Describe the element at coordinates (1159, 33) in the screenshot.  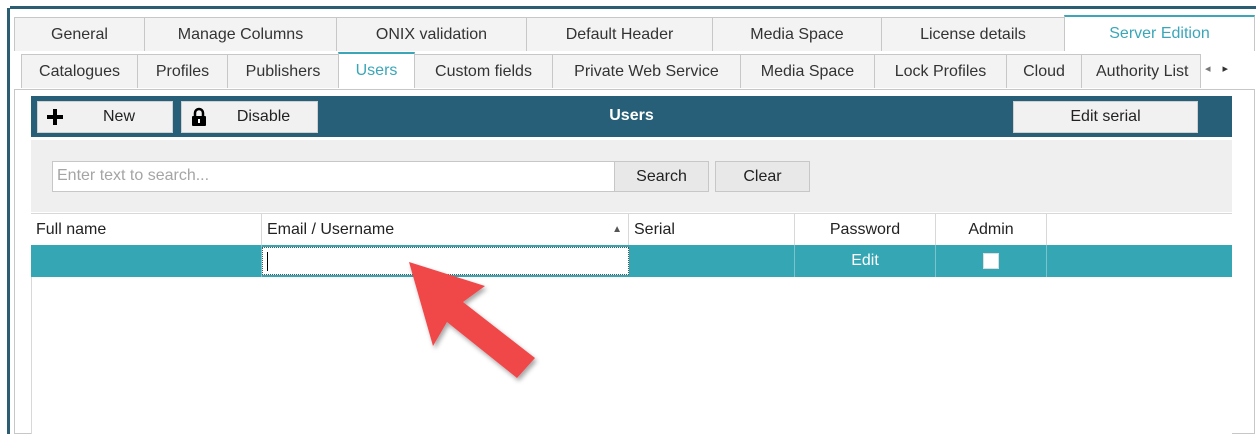
I see `tab-server-edition: Server Edition` at that location.